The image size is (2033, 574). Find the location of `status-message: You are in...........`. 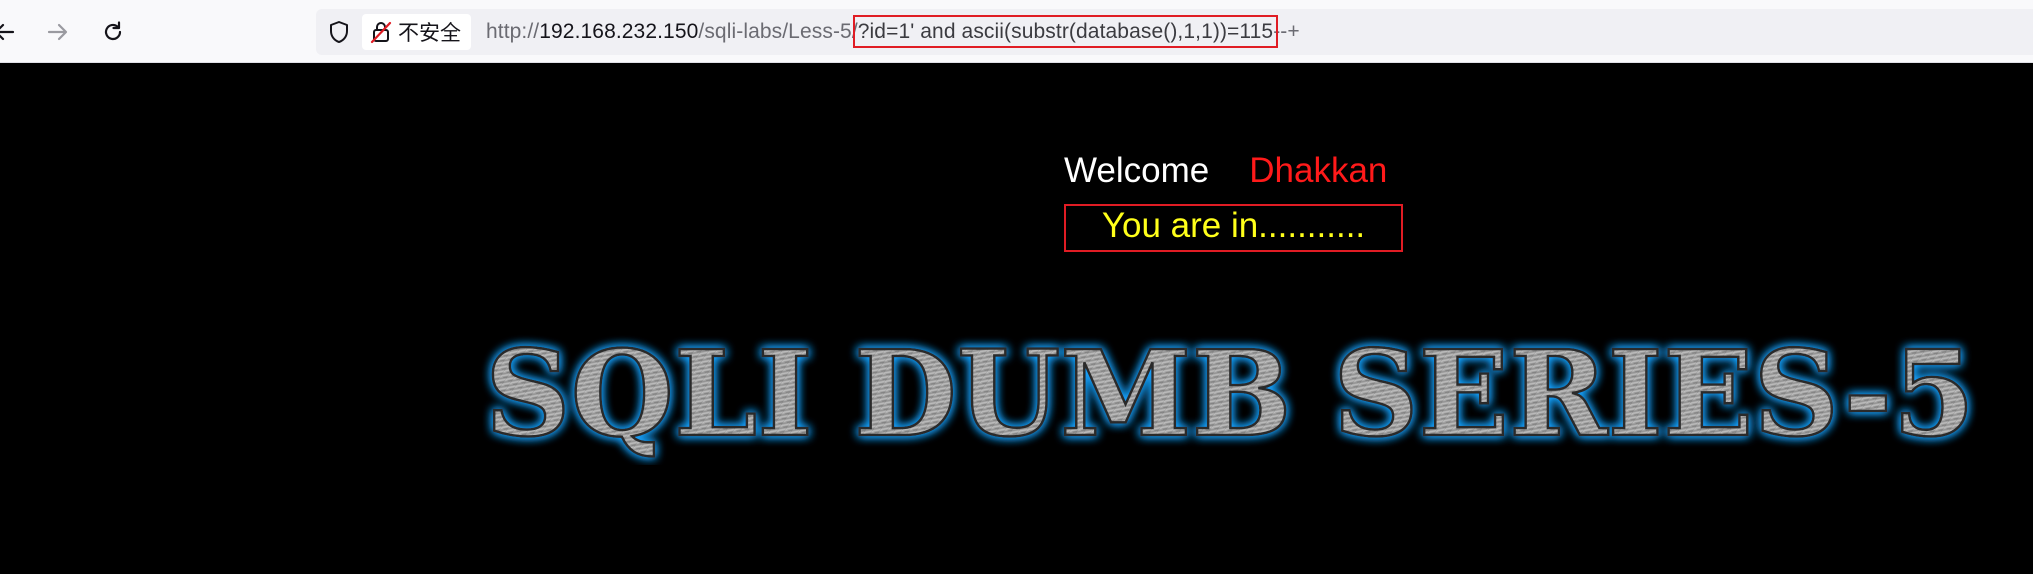

status-message: You are in........... is located at coordinates (1233, 225).